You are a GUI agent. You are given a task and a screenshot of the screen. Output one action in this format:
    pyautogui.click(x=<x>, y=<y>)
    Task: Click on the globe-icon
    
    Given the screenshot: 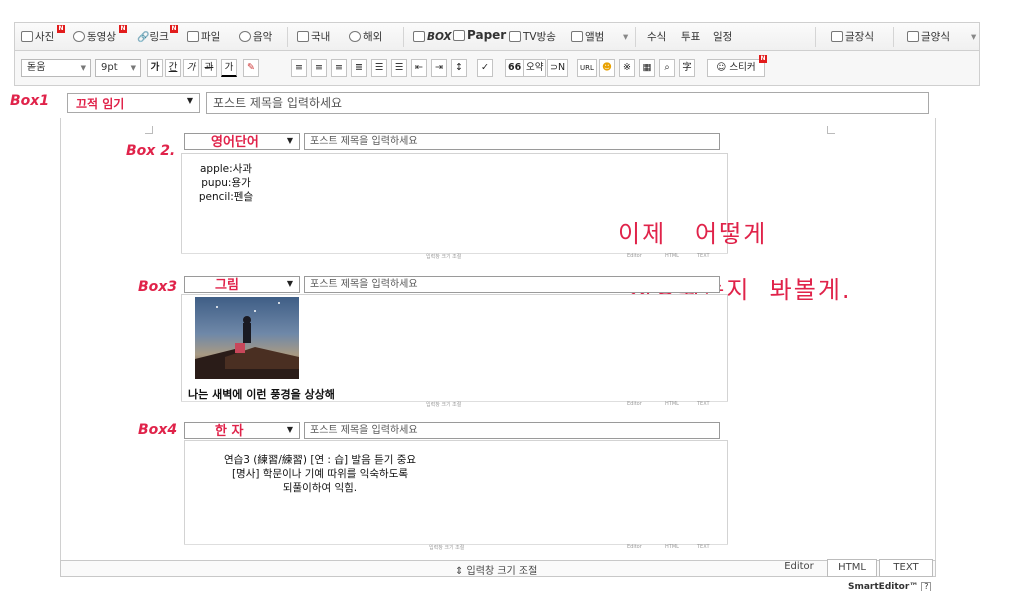 What is the action you would take?
    pyautogui.click(x=355, y=36)
    